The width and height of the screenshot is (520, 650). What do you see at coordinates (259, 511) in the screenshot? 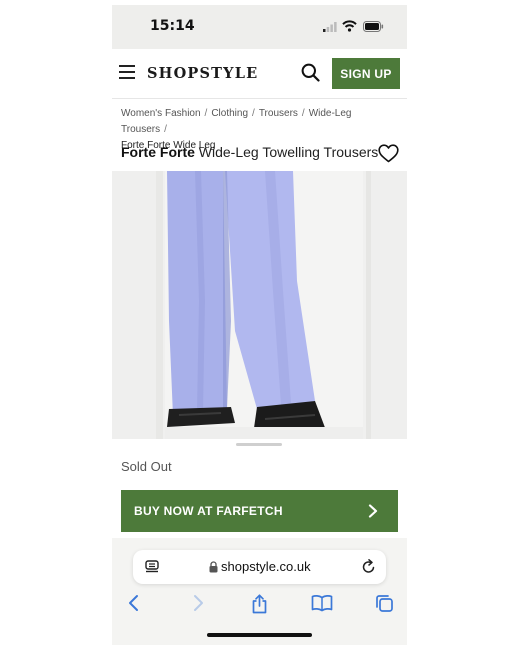
I see `buy-now-button: BUY NOW AT FARFETCH` at bounding box center [259, 511].